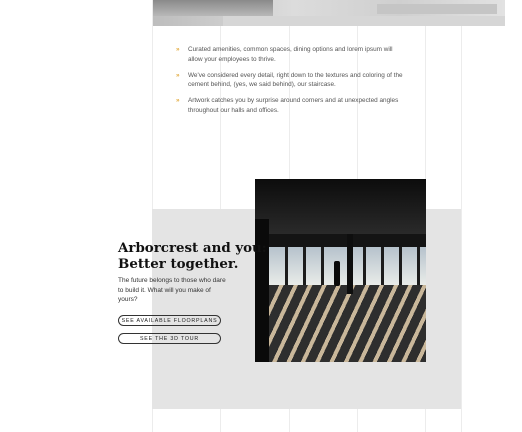 The width and height of the screenshot is (522, 432). Describe the element at coordinates (337, 273) in the screenshot. I see `person-silhouette` at that location.